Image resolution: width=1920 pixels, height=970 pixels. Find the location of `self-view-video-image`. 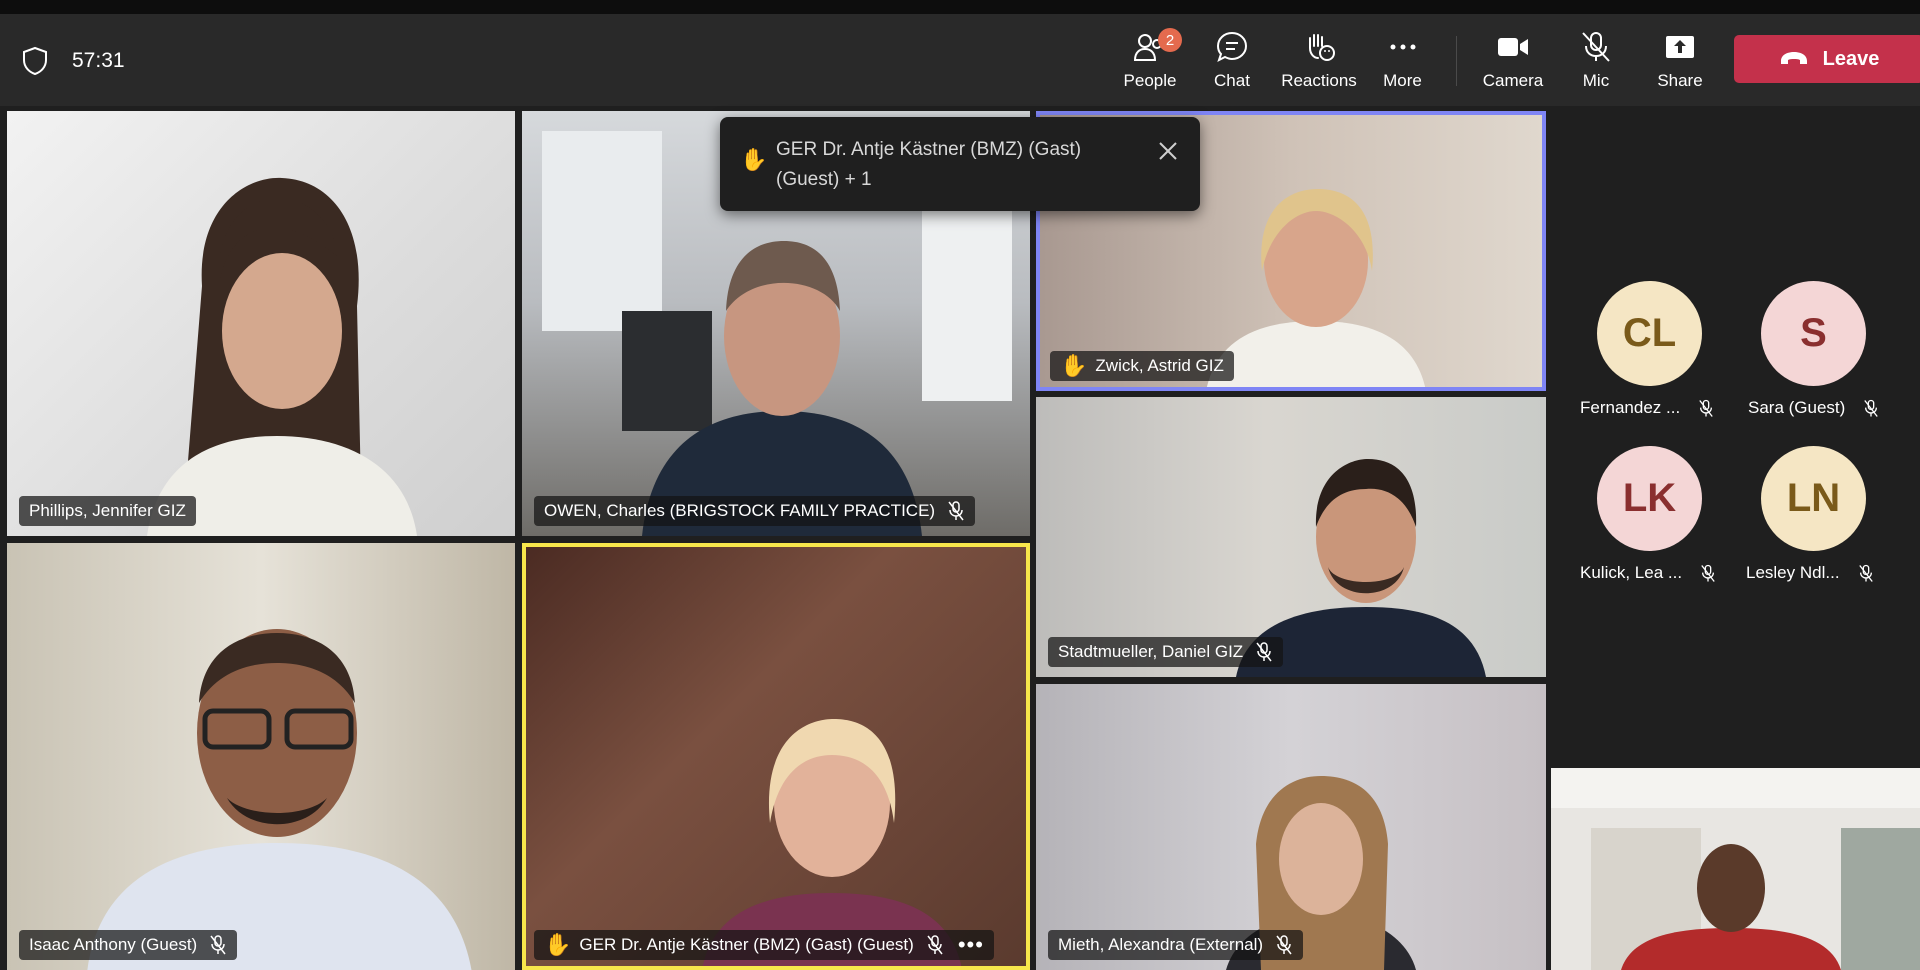

self-view-video-image is located at coordinates (1735, 869).